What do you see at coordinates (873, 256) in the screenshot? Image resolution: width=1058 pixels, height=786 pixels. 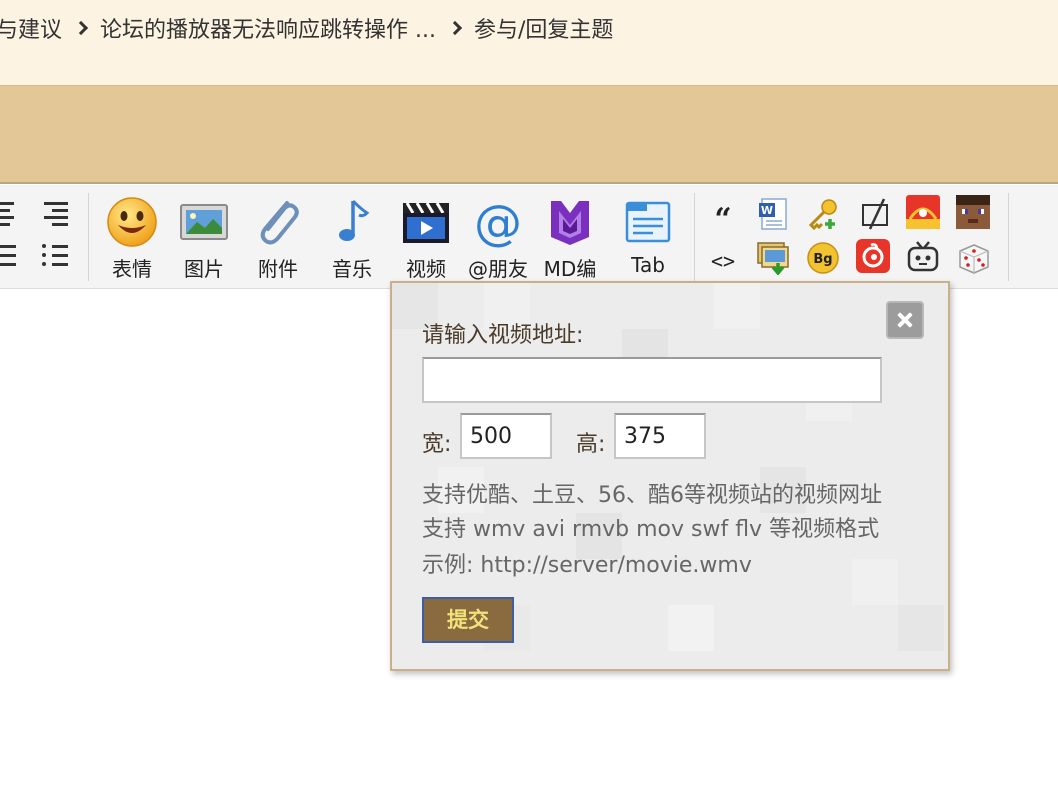 I see `netease-music-icon` at bounding box center [873, 256].